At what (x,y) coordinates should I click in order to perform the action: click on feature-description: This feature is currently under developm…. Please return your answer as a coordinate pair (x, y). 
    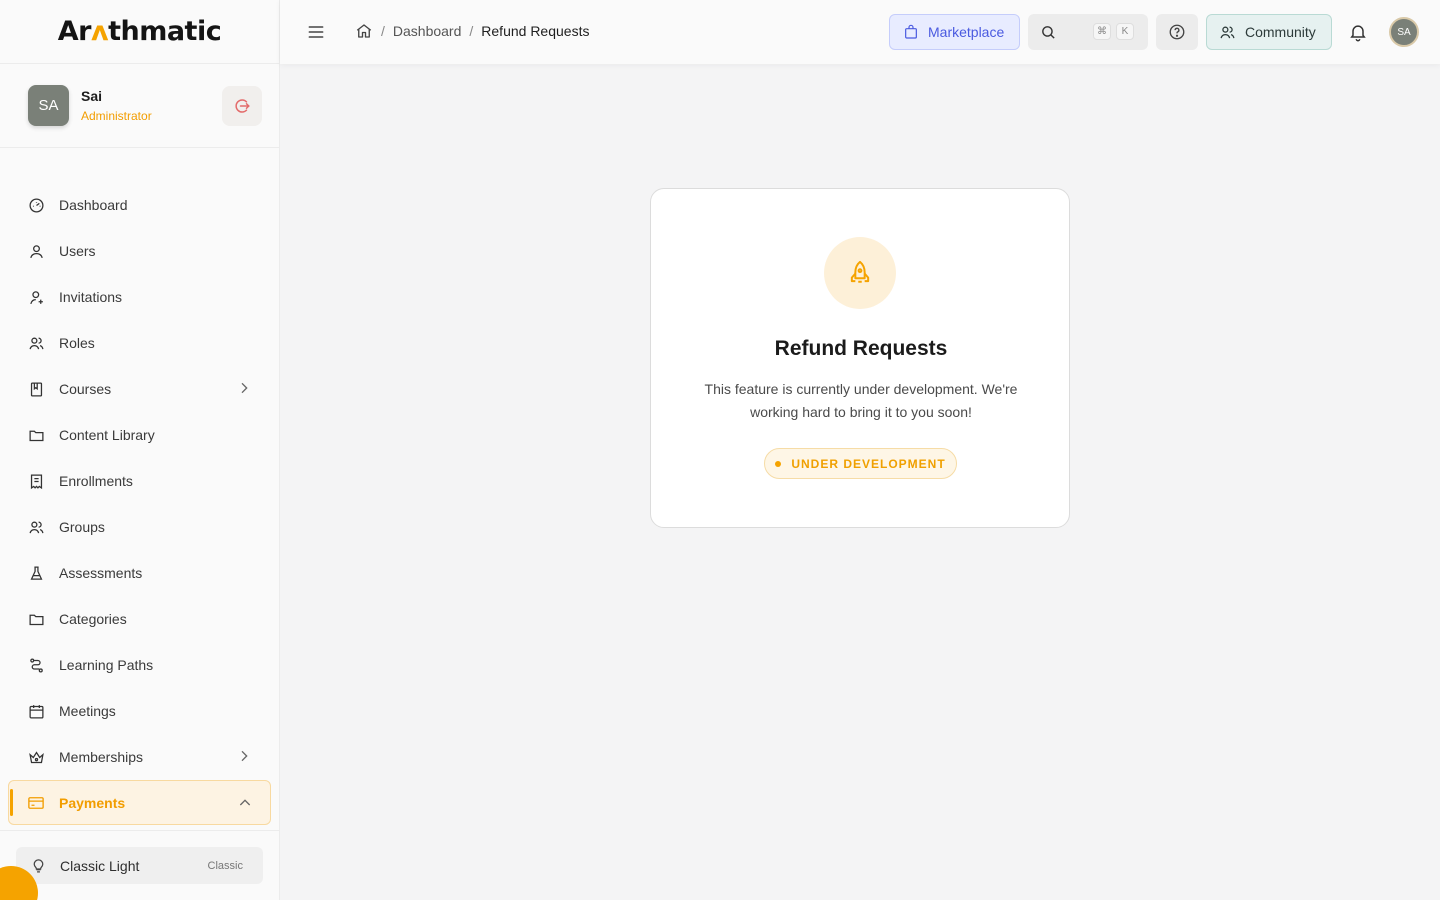
    Looking at the image, I should click on (861, 400).